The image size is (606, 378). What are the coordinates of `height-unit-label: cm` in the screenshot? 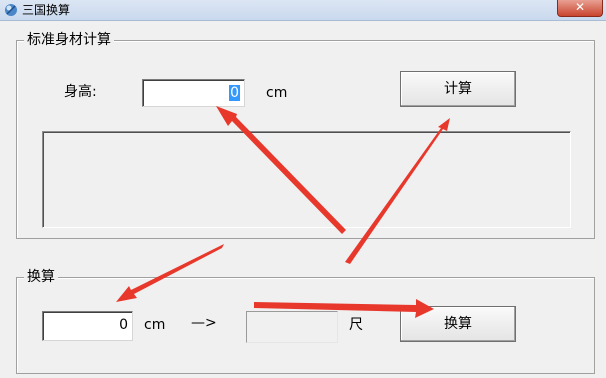 It's located at (277, 93).